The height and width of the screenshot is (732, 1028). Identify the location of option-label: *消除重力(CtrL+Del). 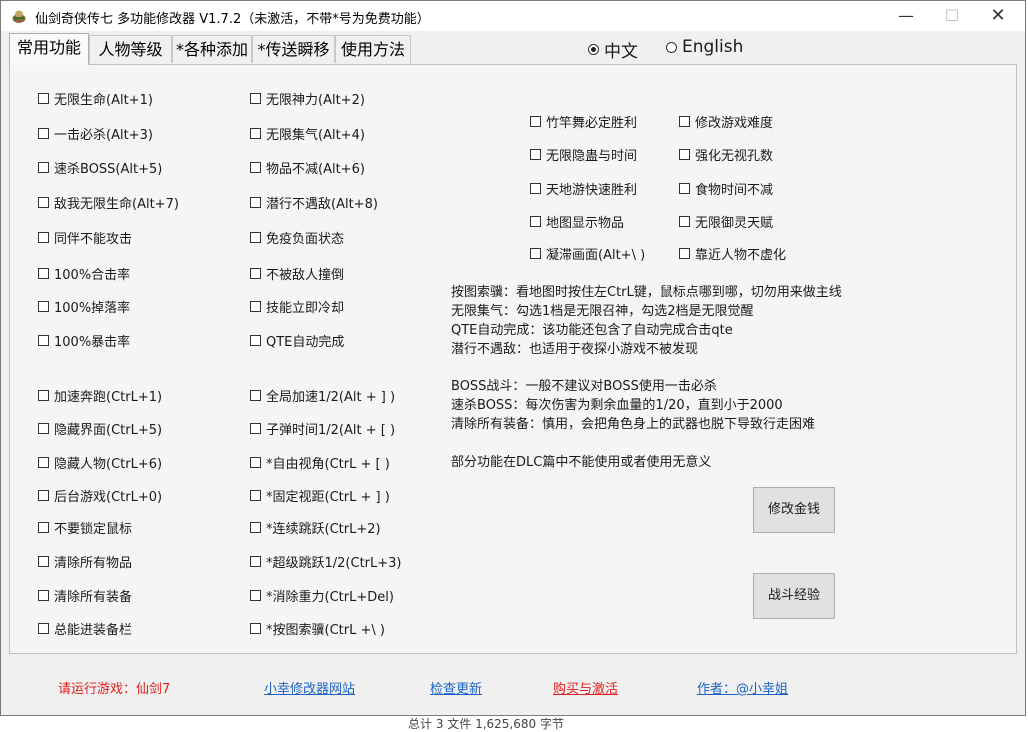
(330, 597).